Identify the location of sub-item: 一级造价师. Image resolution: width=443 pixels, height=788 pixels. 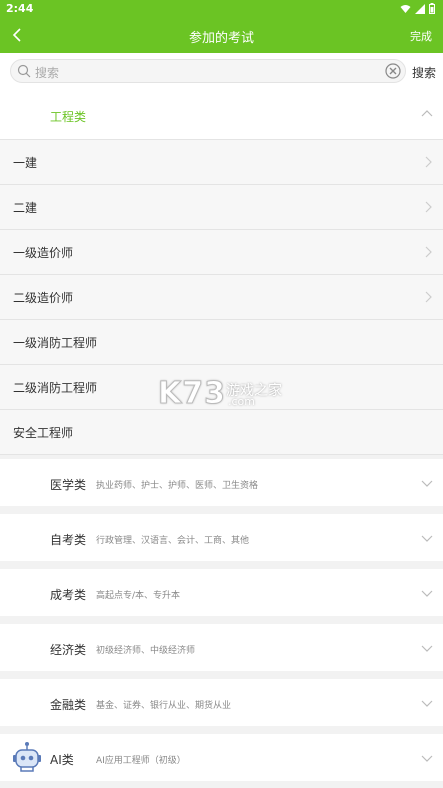
(221, 252).